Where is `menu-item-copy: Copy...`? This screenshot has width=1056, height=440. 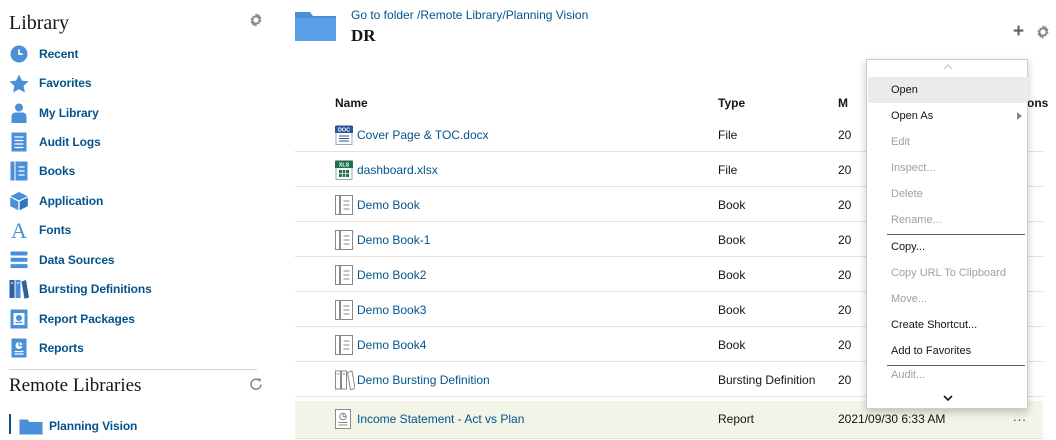
menu-item-copy: Copy... is located at coordinates (948, 247).